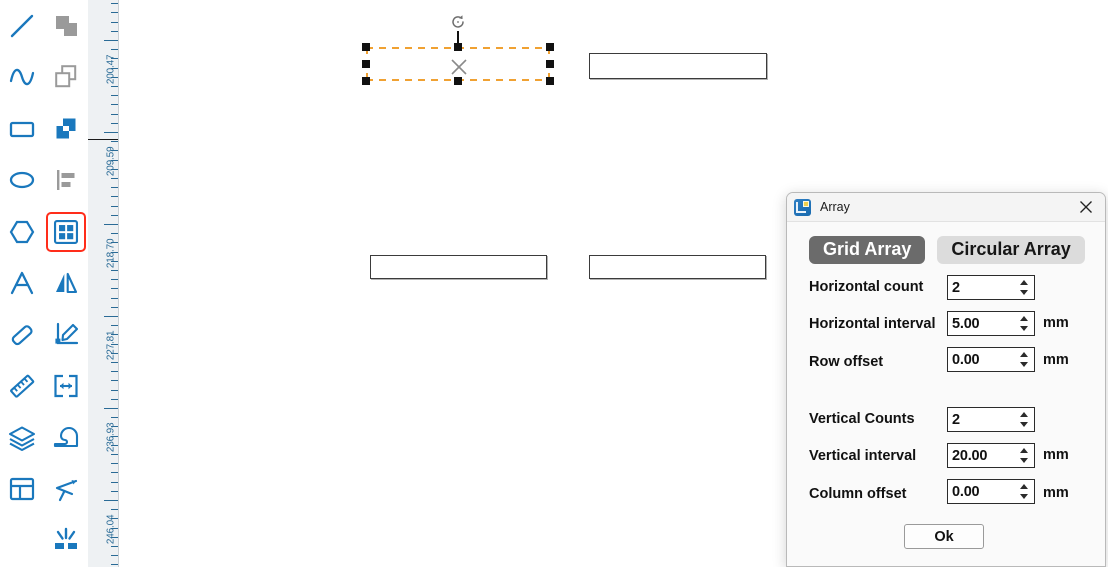  I want to click on dialog-titlebar: Array, so click(946, 207).